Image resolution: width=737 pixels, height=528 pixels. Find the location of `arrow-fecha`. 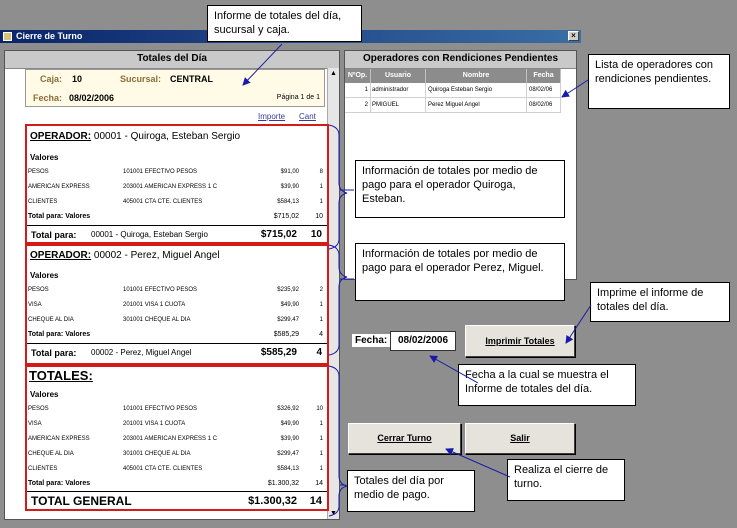

arrow-fecha is located at coordinates (454, 369).